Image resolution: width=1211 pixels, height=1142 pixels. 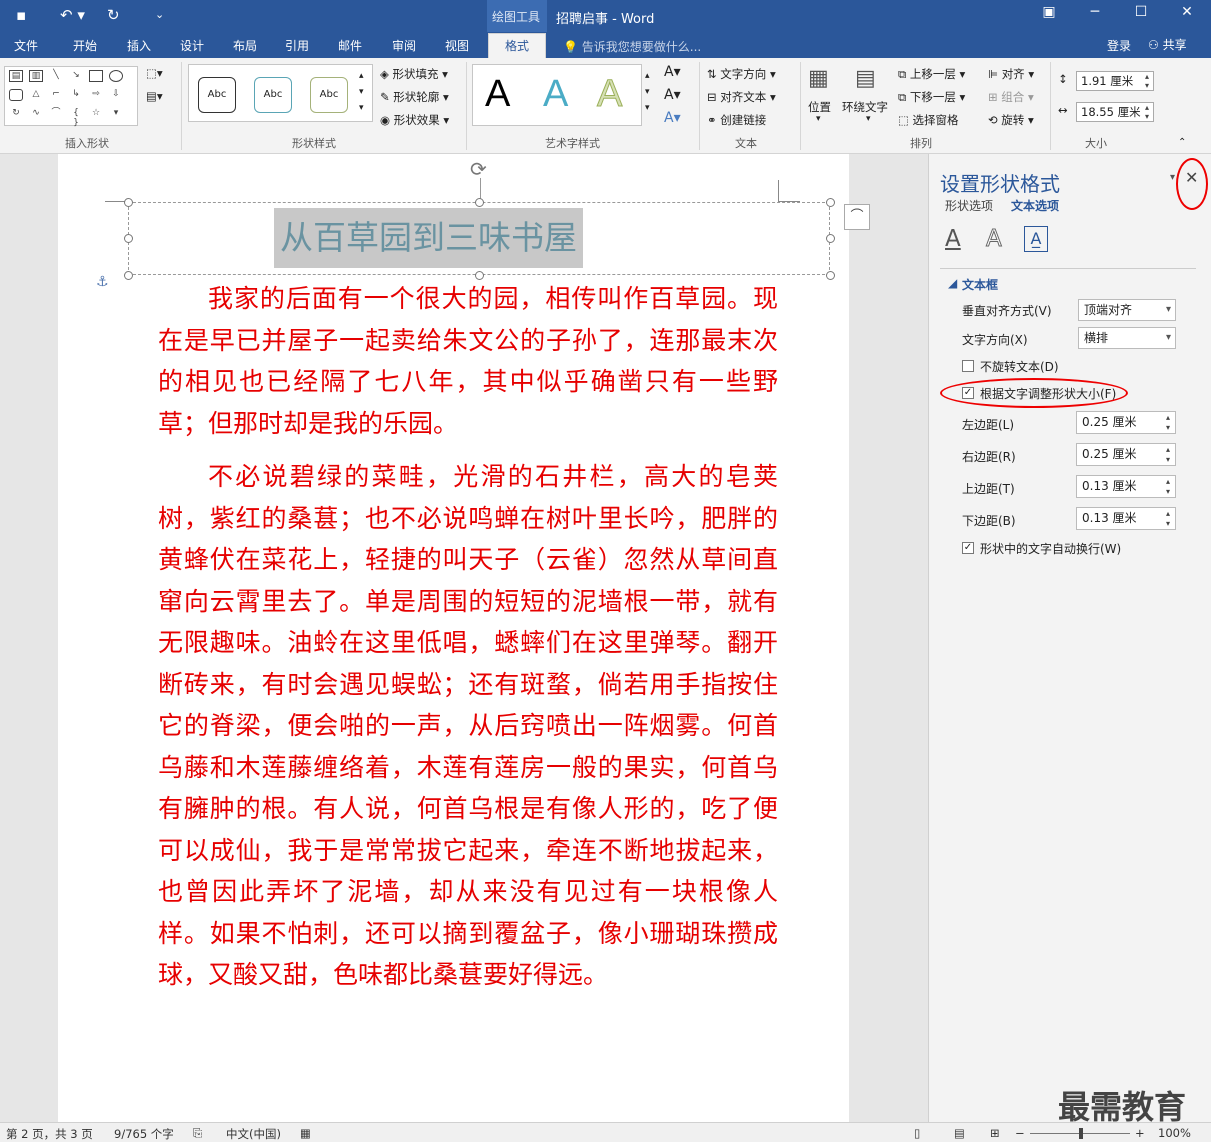 What do you see at coordinates (672, 118) in the screenshot?
I see `text-effects-icon: A▾` at bounding box center [672, 118].